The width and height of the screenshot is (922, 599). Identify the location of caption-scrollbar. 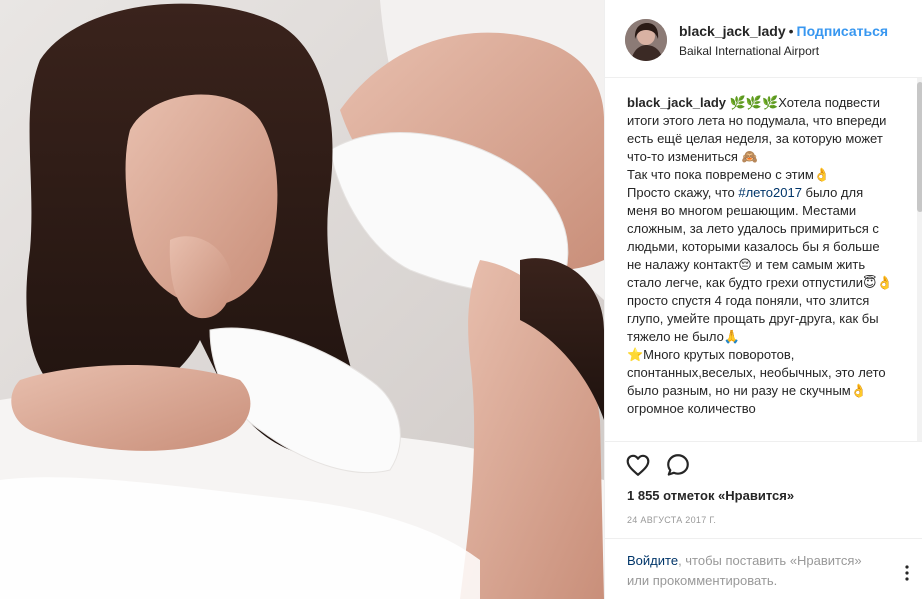
(919, 259).